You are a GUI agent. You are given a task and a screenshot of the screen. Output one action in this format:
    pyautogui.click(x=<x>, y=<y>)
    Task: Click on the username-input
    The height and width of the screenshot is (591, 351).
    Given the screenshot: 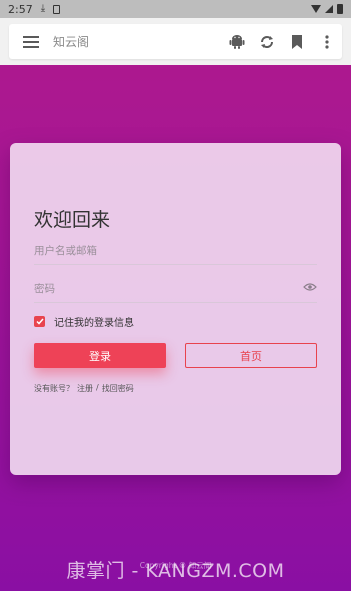 What is the action you would take?
    pyautogui.click(x=175, y=251)
    